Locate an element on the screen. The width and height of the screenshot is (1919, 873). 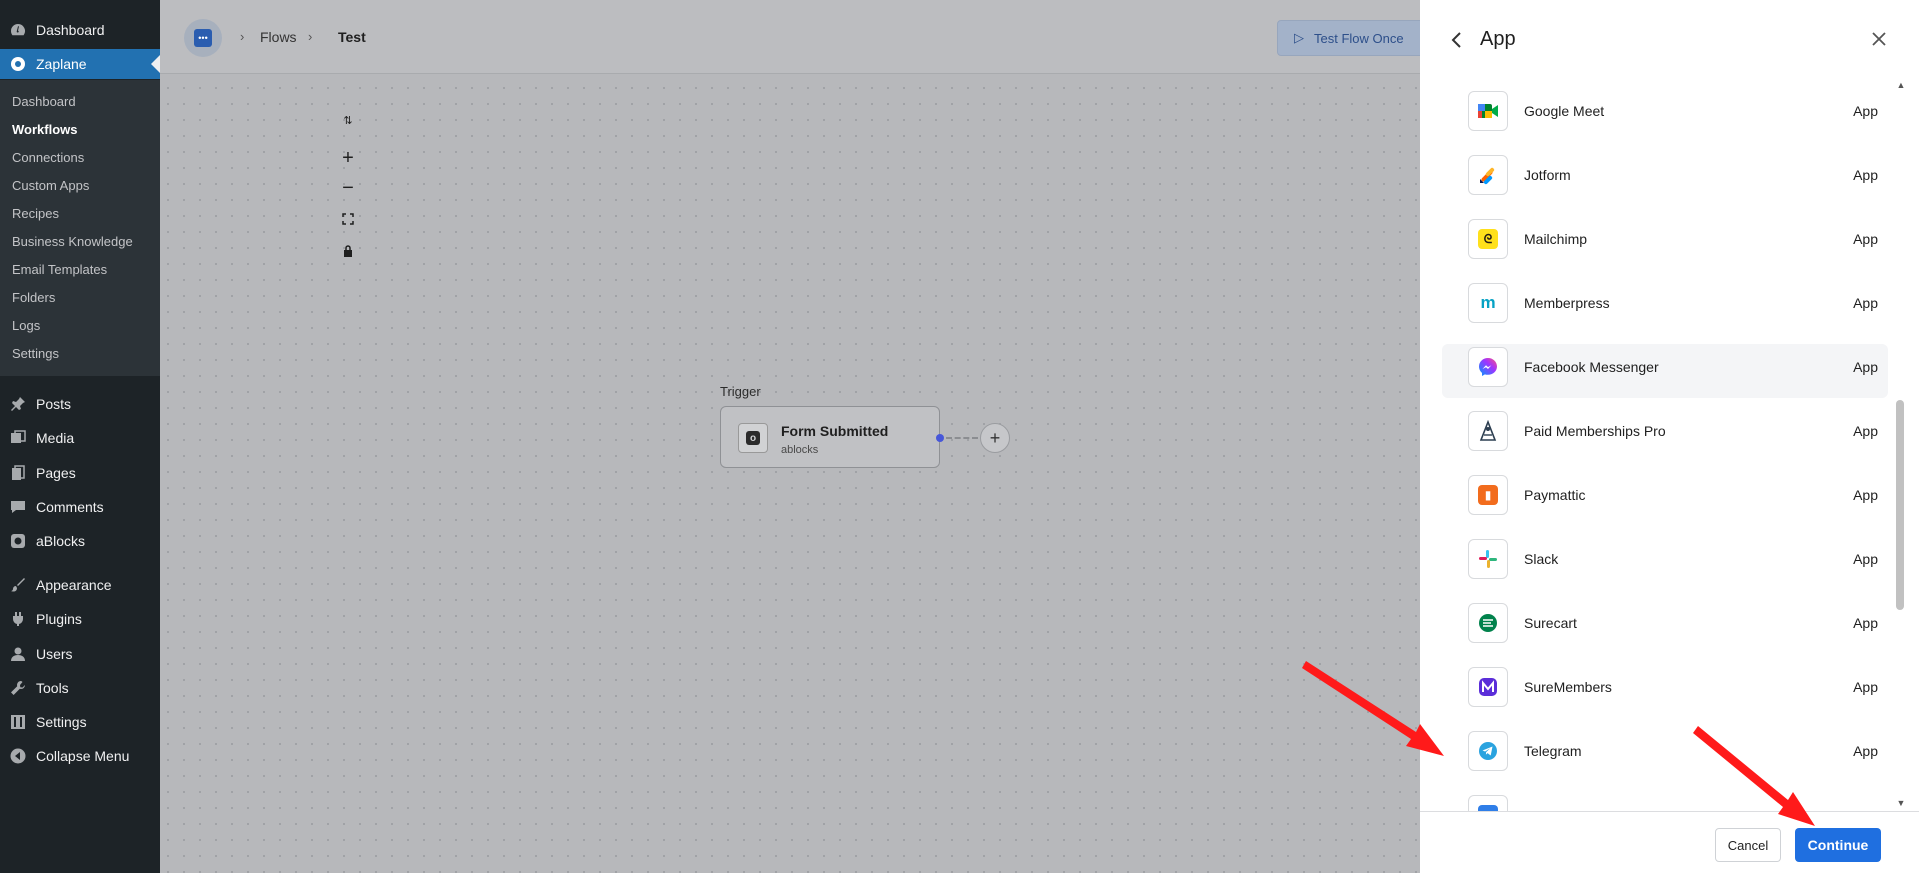
zoom-in-icon: + is located at coordinates (348, 158).